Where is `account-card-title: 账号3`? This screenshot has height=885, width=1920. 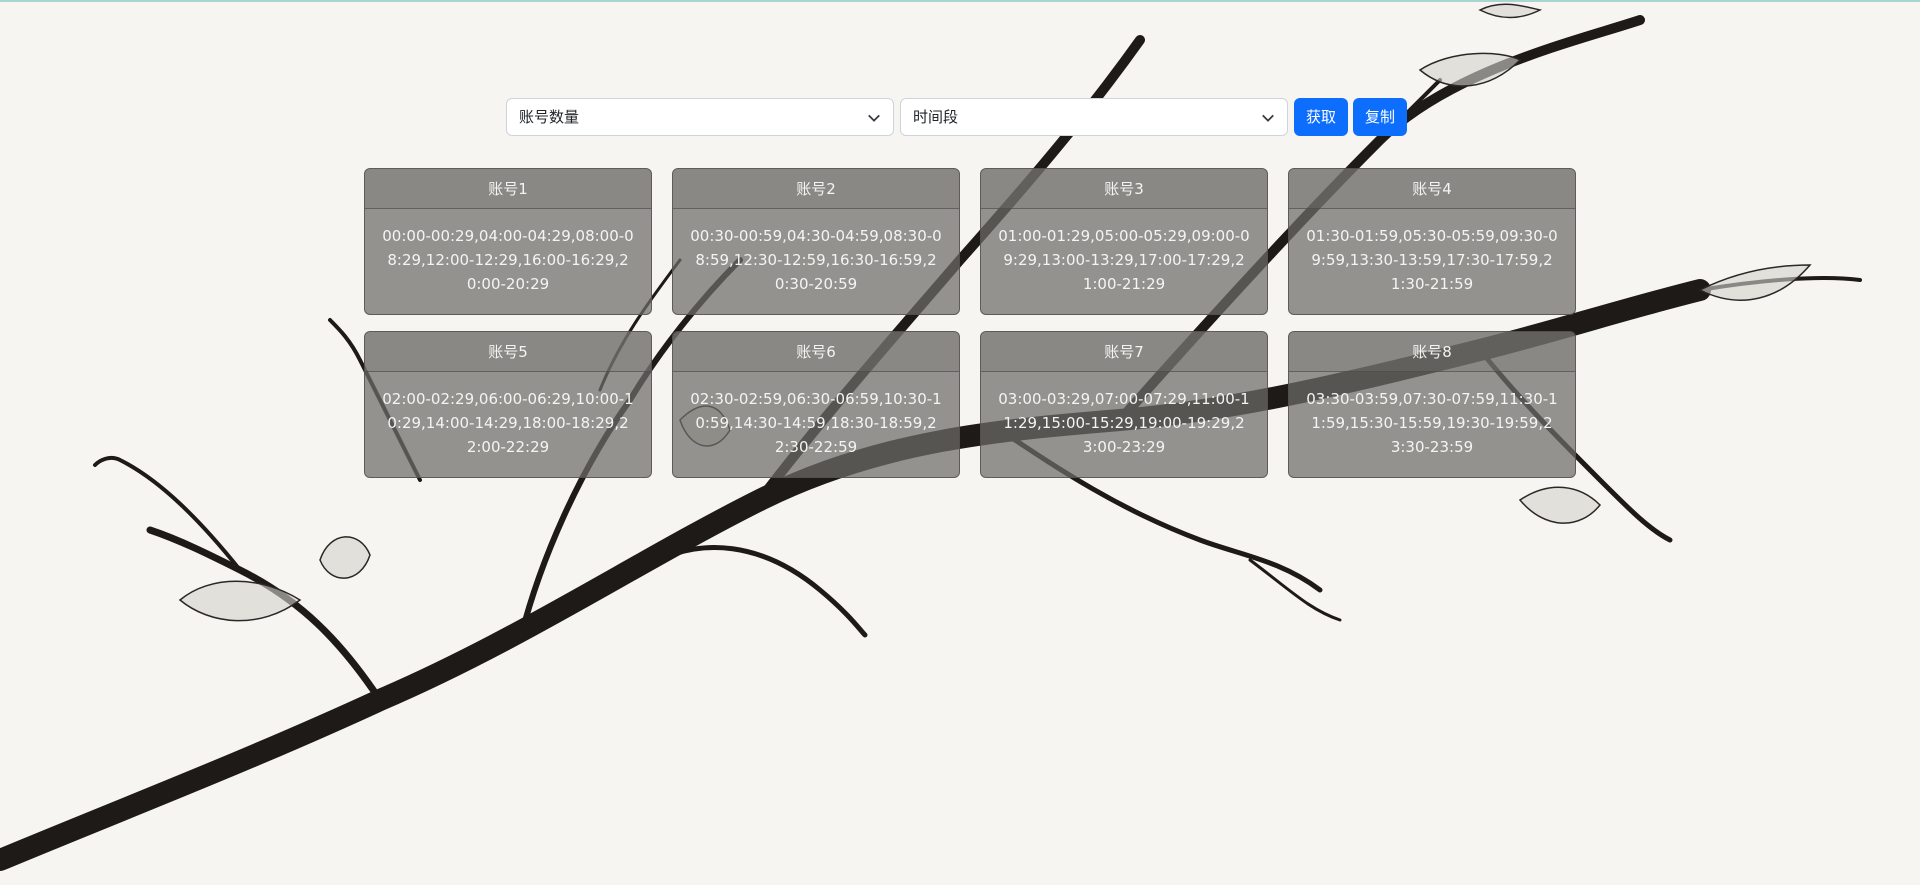 account-card-title: 账号3 is located at coordinates (1124, 189).